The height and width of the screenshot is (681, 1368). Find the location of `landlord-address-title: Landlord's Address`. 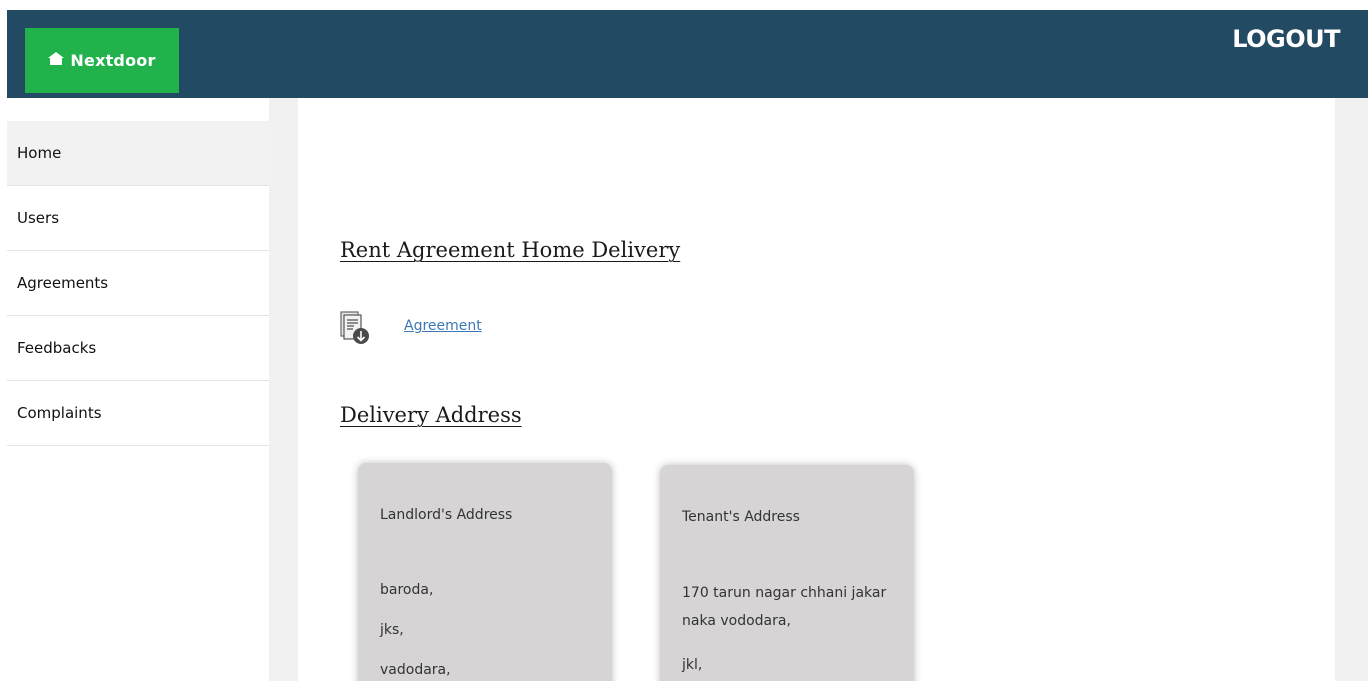

landlord-address-title: Landlord's Address is located at coordinates (446, 515).